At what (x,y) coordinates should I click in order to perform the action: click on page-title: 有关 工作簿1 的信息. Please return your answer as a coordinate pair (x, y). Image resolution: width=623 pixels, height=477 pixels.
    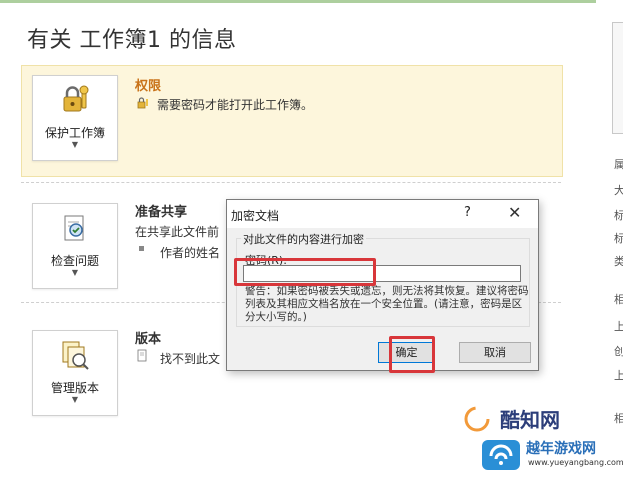
    Looking at the image, I should click on (132, 40).